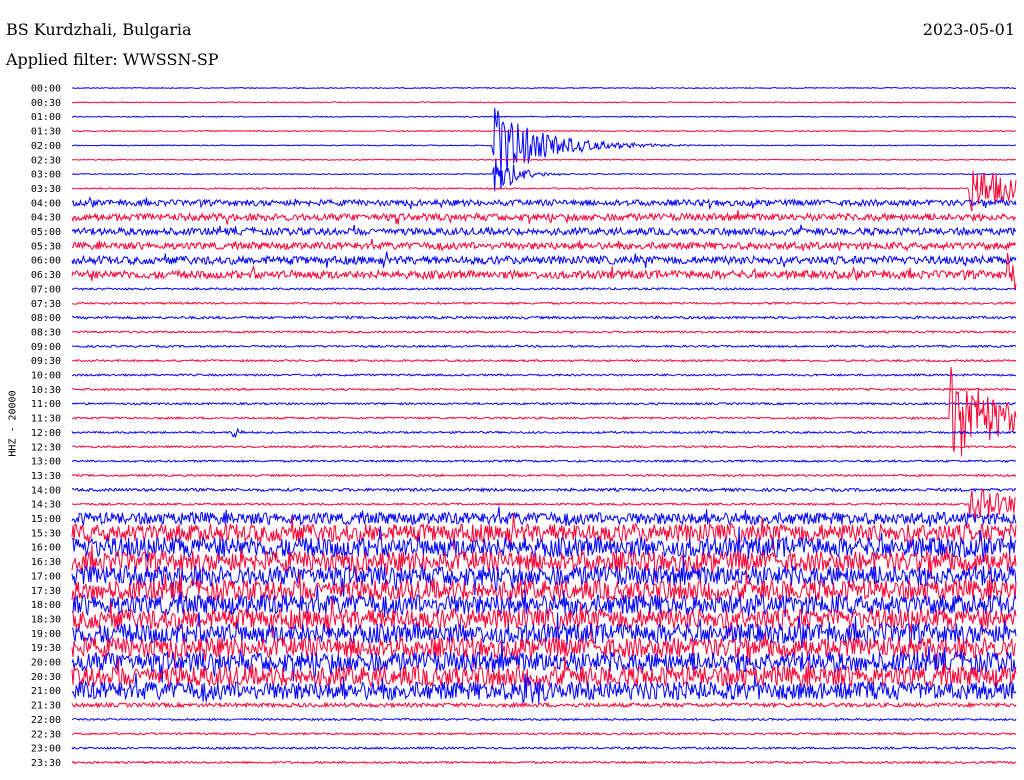 Image resolution: width=1024 pixels, height=780 pixels. I want to click on tick-label: 18:30, so click(46, 619).